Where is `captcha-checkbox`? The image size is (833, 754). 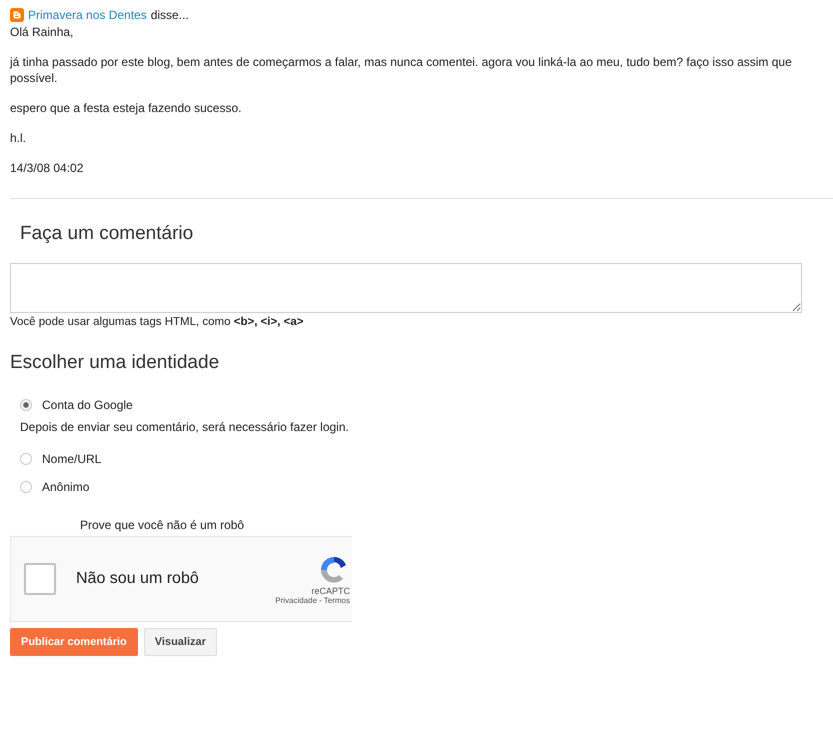
captcha-checkbox is located at coordinates (40, 579).